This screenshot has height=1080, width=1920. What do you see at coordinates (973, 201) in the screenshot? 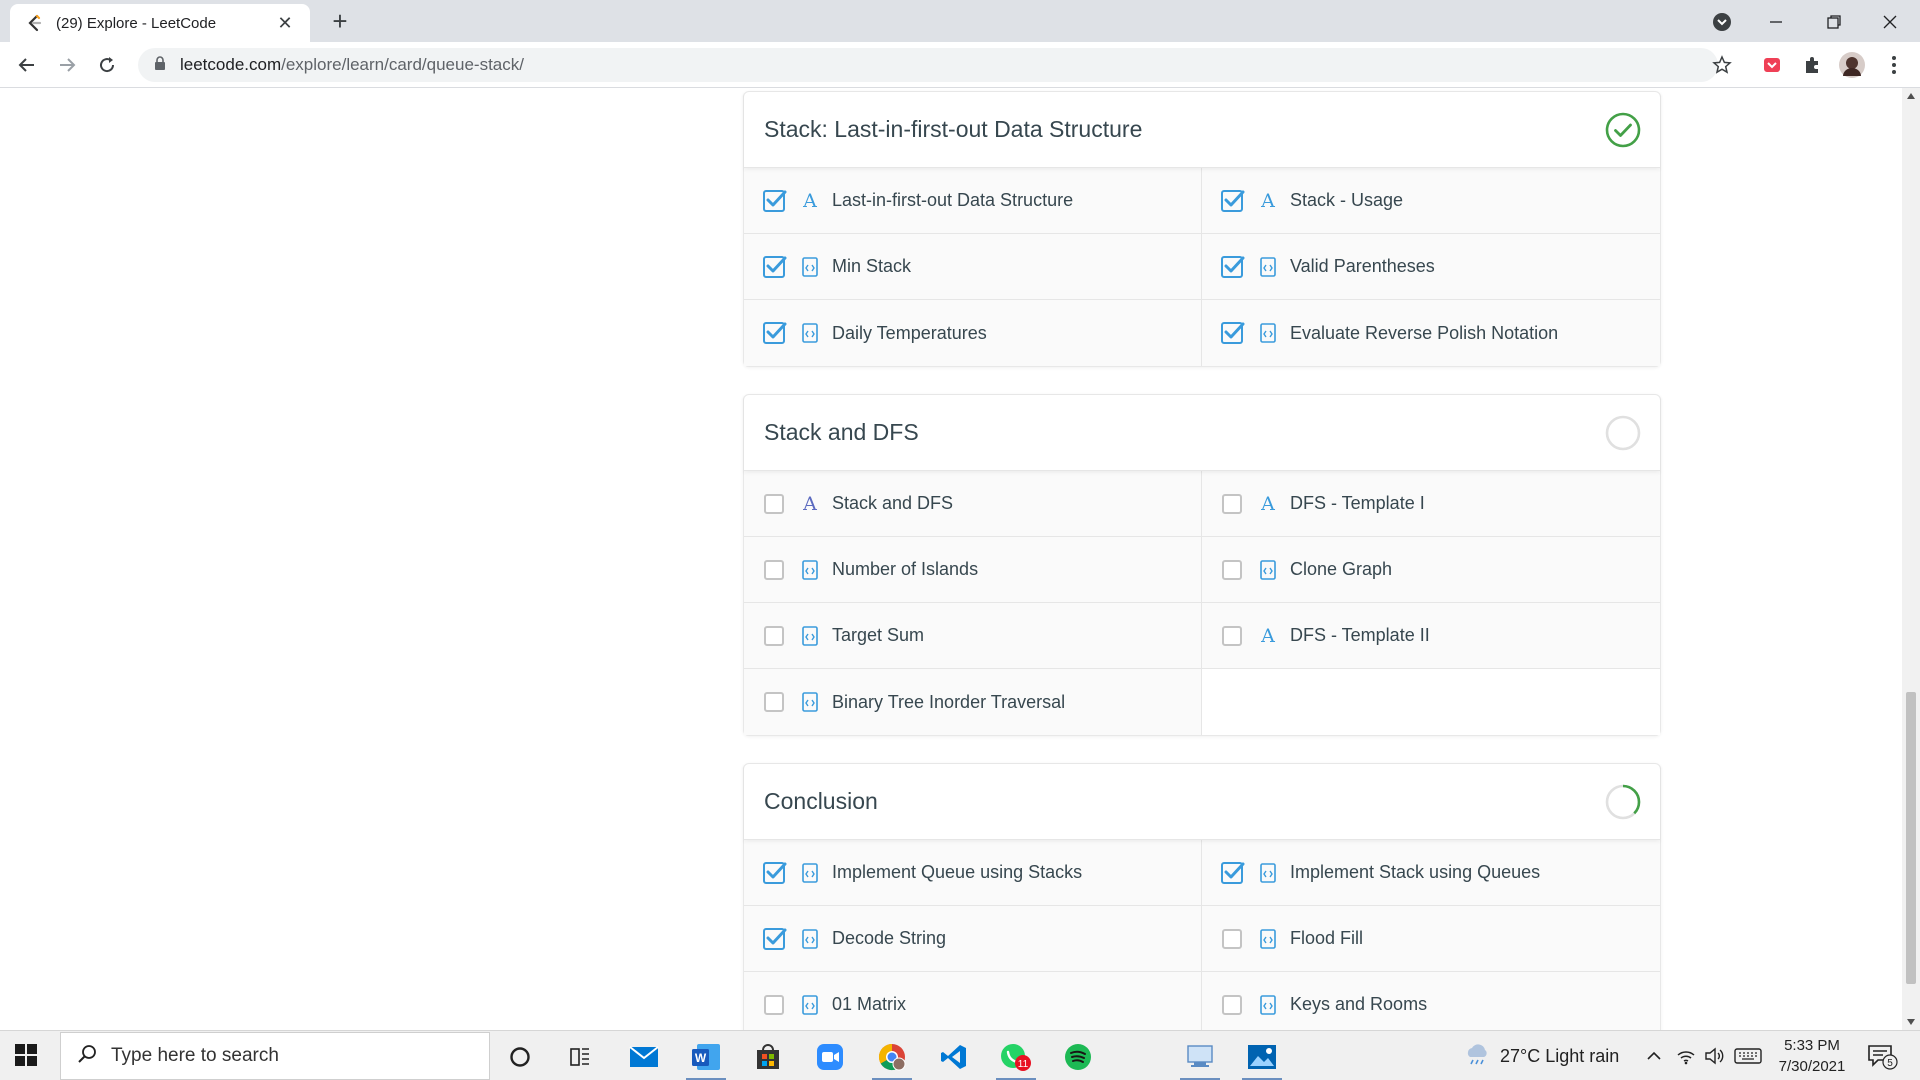
I see `list-item: A Last-in-first-out Data Structure` at bounding box center [973, 201].